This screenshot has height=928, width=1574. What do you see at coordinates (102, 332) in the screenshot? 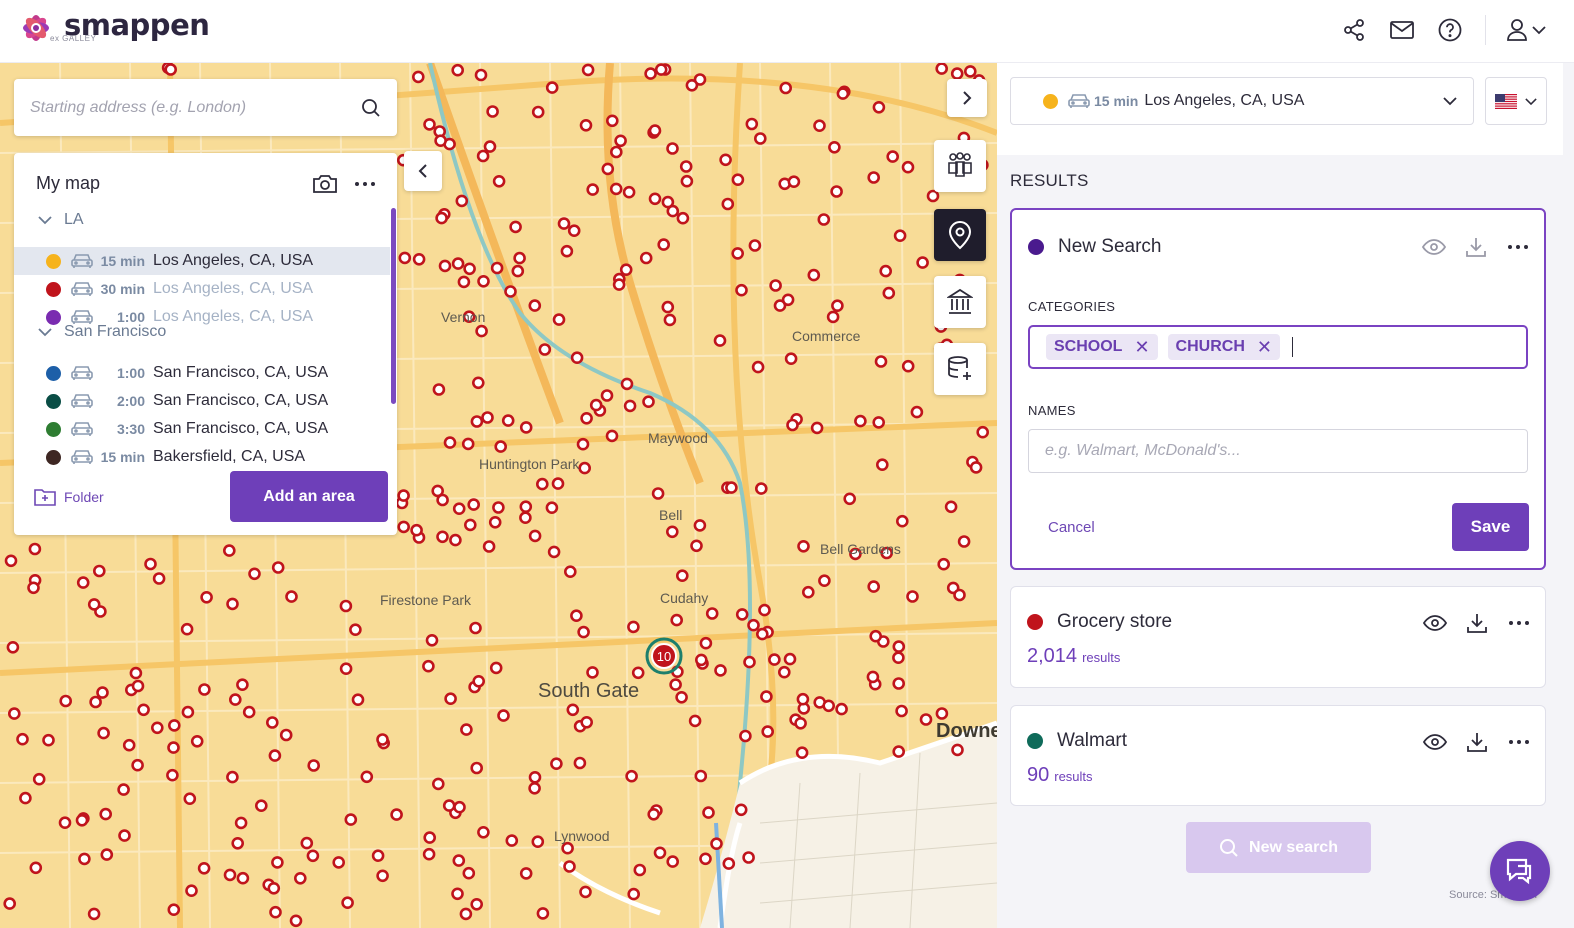
I see `folder-group-san-francisco: San Francisco` at bounding box center [102, 332].